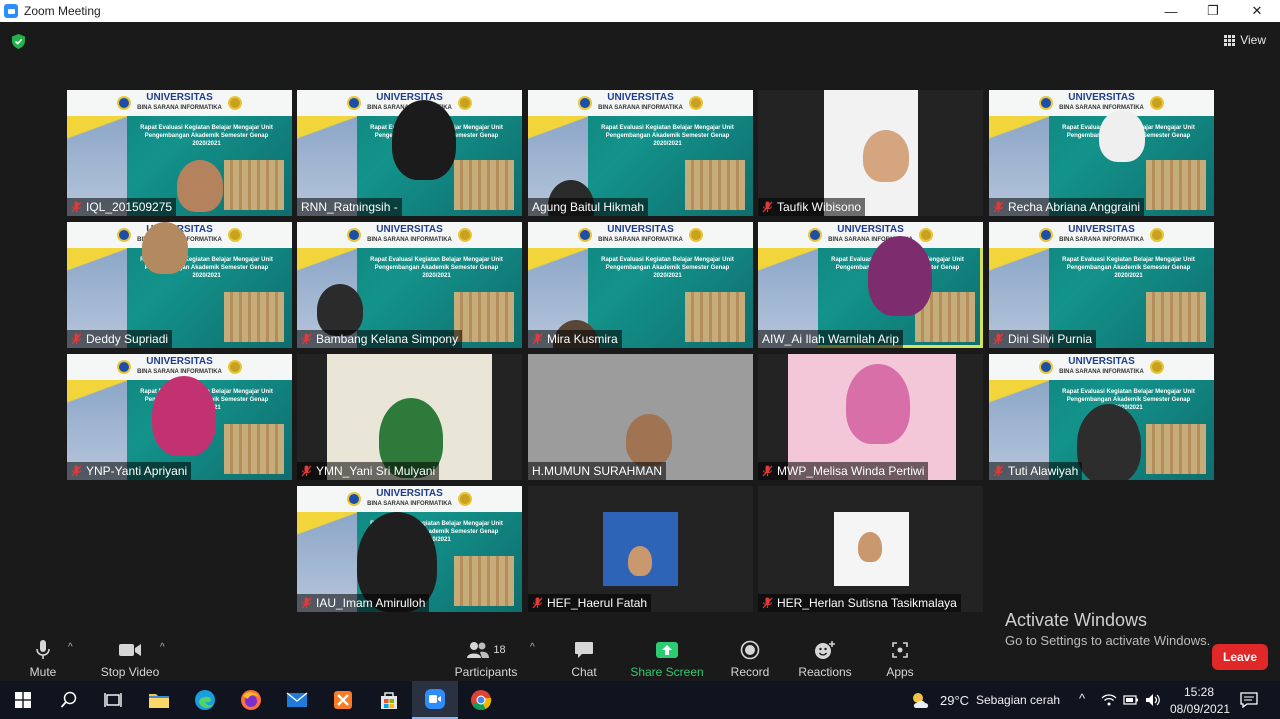 The width and height of the screenshot is (1280, 719). I want to click on slide-university-title: UNIVERSITAS, so click(179, 361).